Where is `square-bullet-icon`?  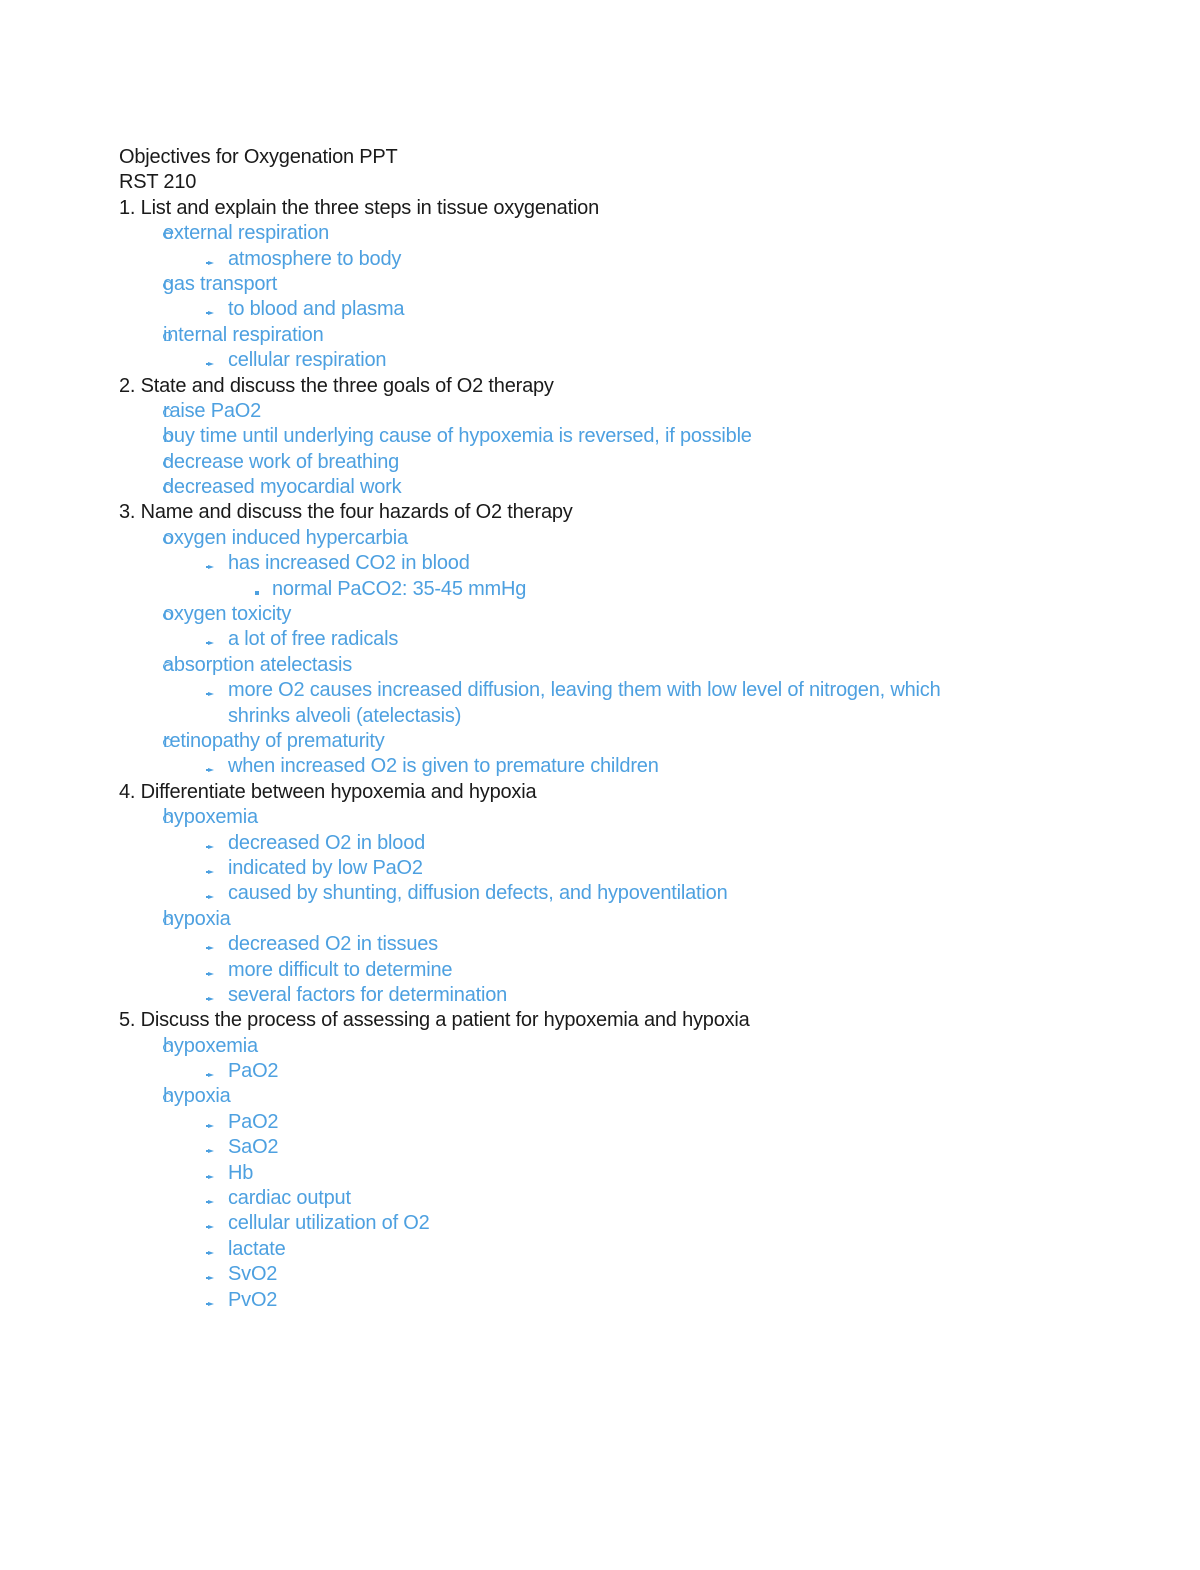
square-bullet-icon is located at coordinates (257, 592).